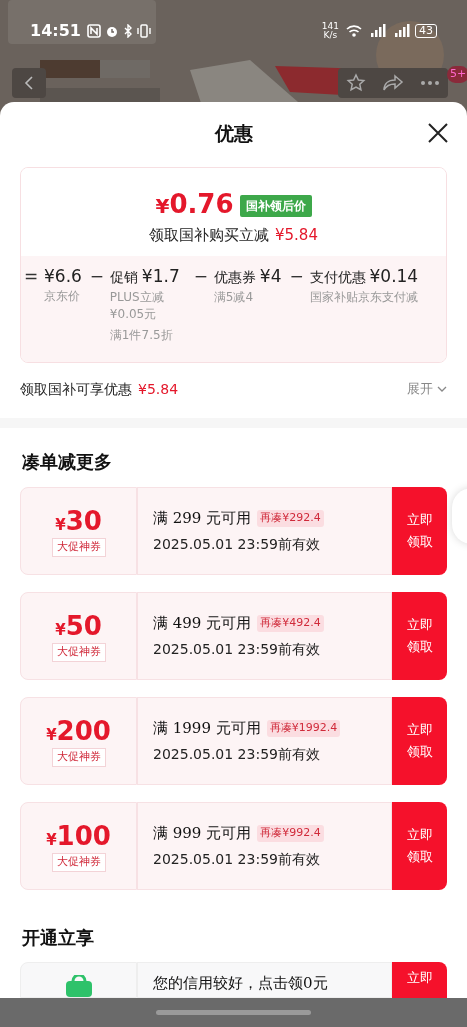 This screenshot has width=467, height=1027. What do you see at coordinates (438, 133) in the screenshot?
I see `close-button` at bounding box center [438, 133].